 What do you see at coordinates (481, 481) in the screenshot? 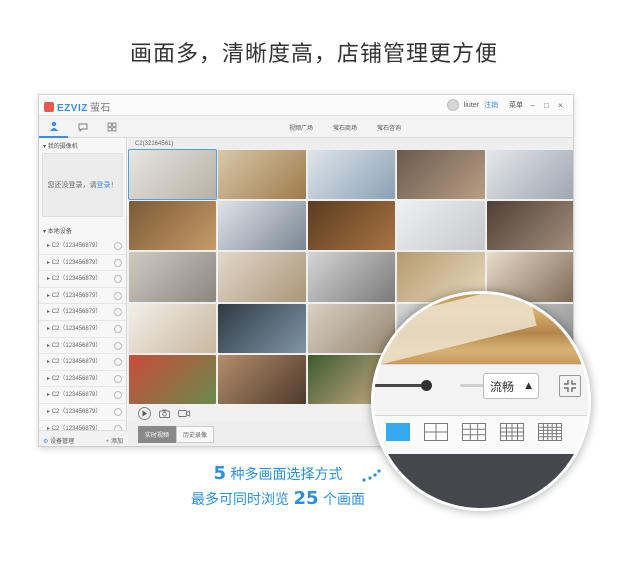
I see `zoomed-dark-area` at bounding box center [481, 481].